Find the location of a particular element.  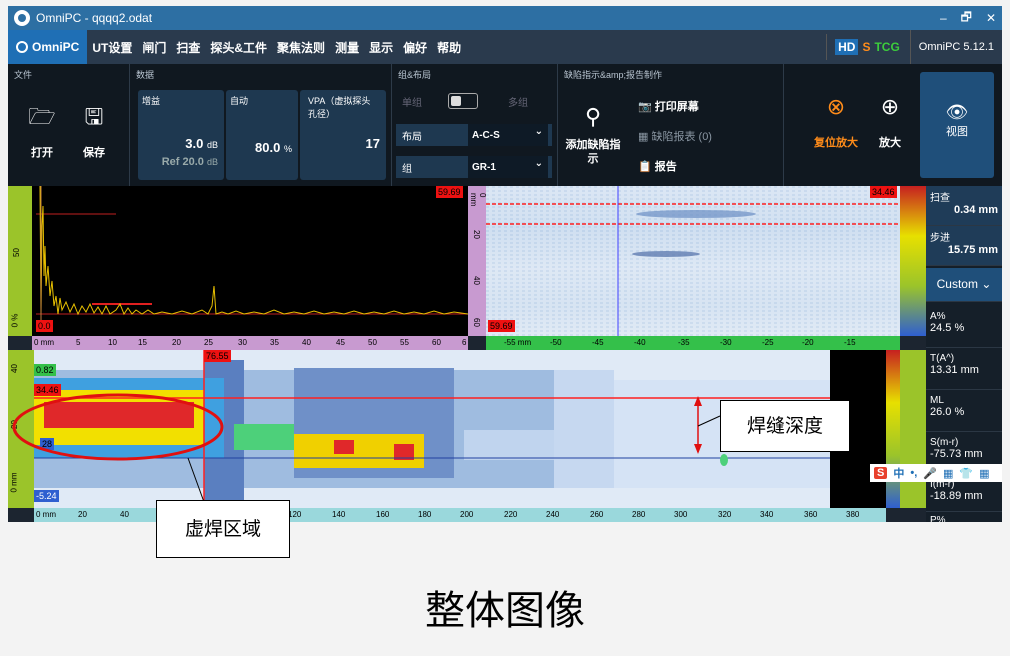

arrow-up-icon is located at coordinates (698, 401).